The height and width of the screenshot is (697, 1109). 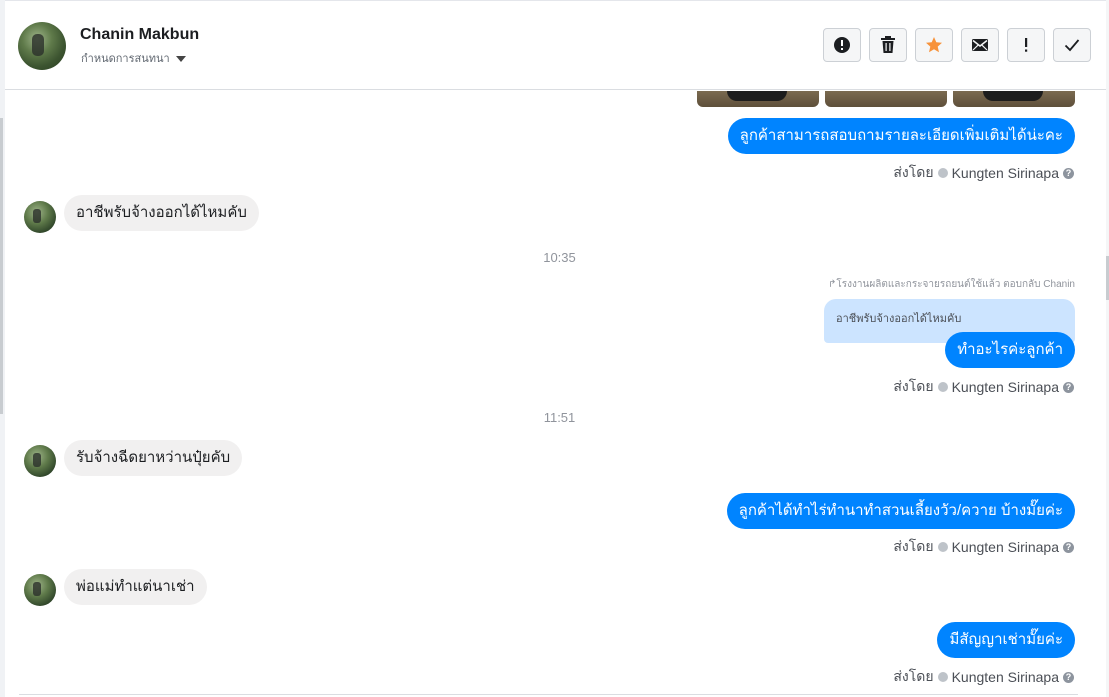 I want to click on assign-conversation-dropdown: กำหนดการสนทนา, so click(x=133, y=58).